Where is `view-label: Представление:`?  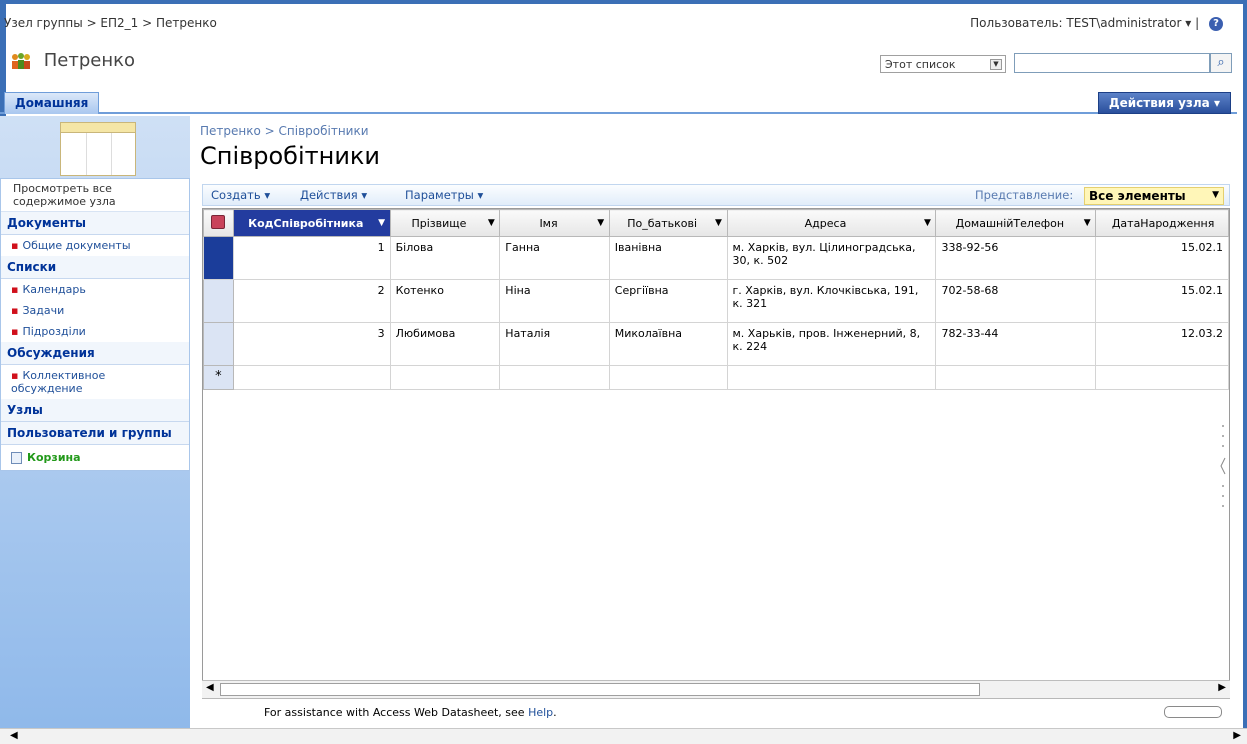 view-label: Представление: is located at coordinates (1024, 195).